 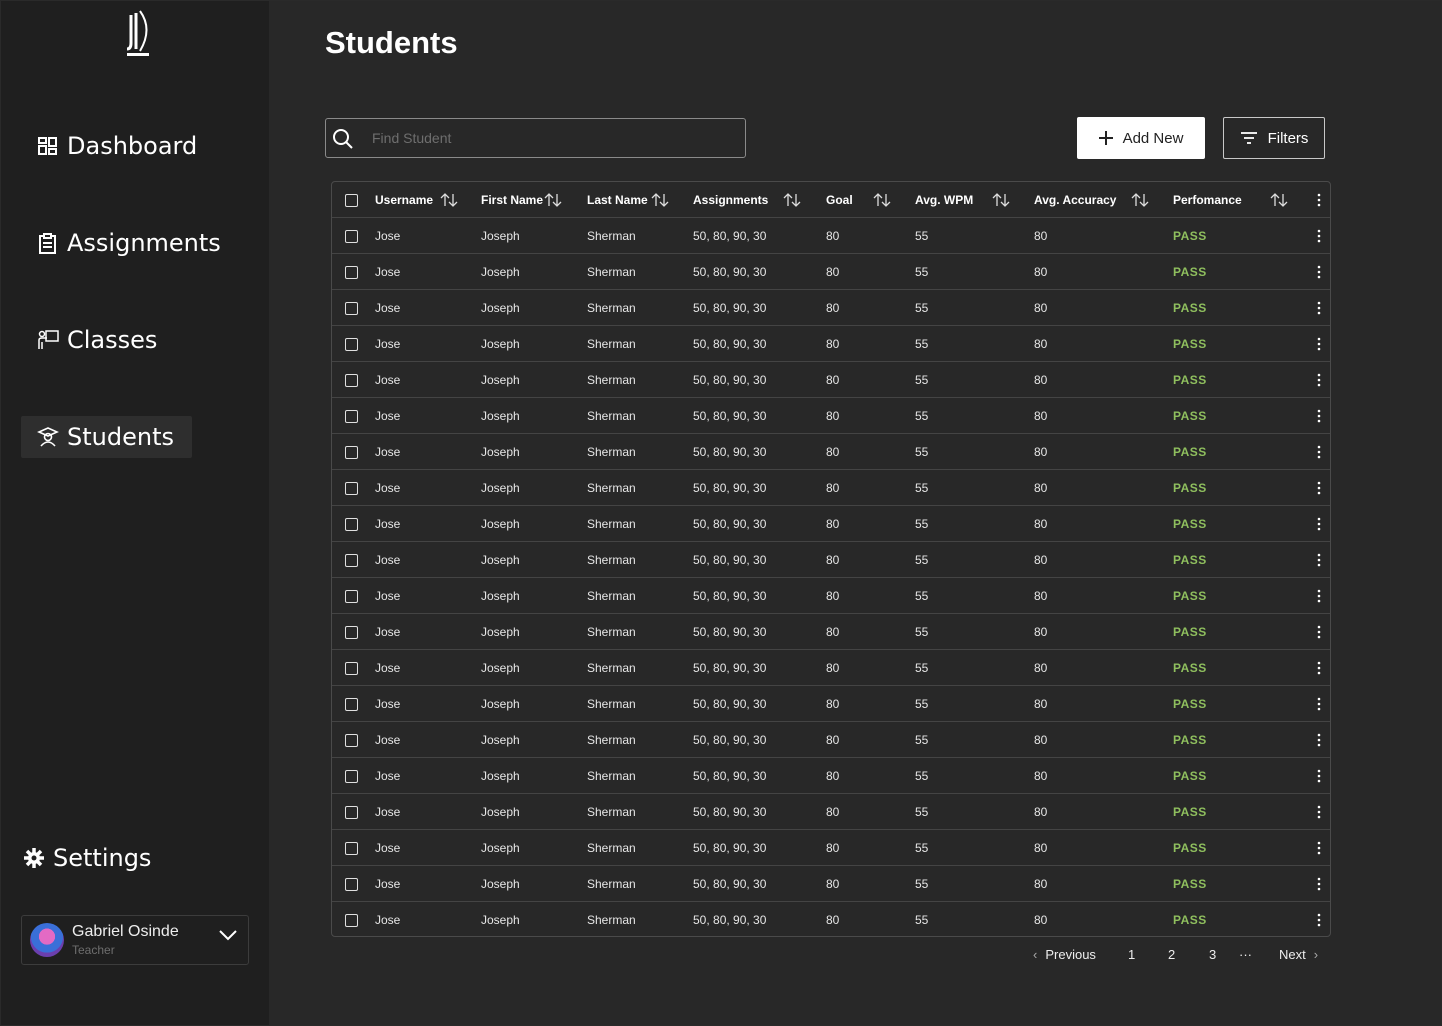 What do you see at coordinates (512, 200) in the screenshot?
I see `column-header-first-name: First Name` at bounding box center [512, 200].